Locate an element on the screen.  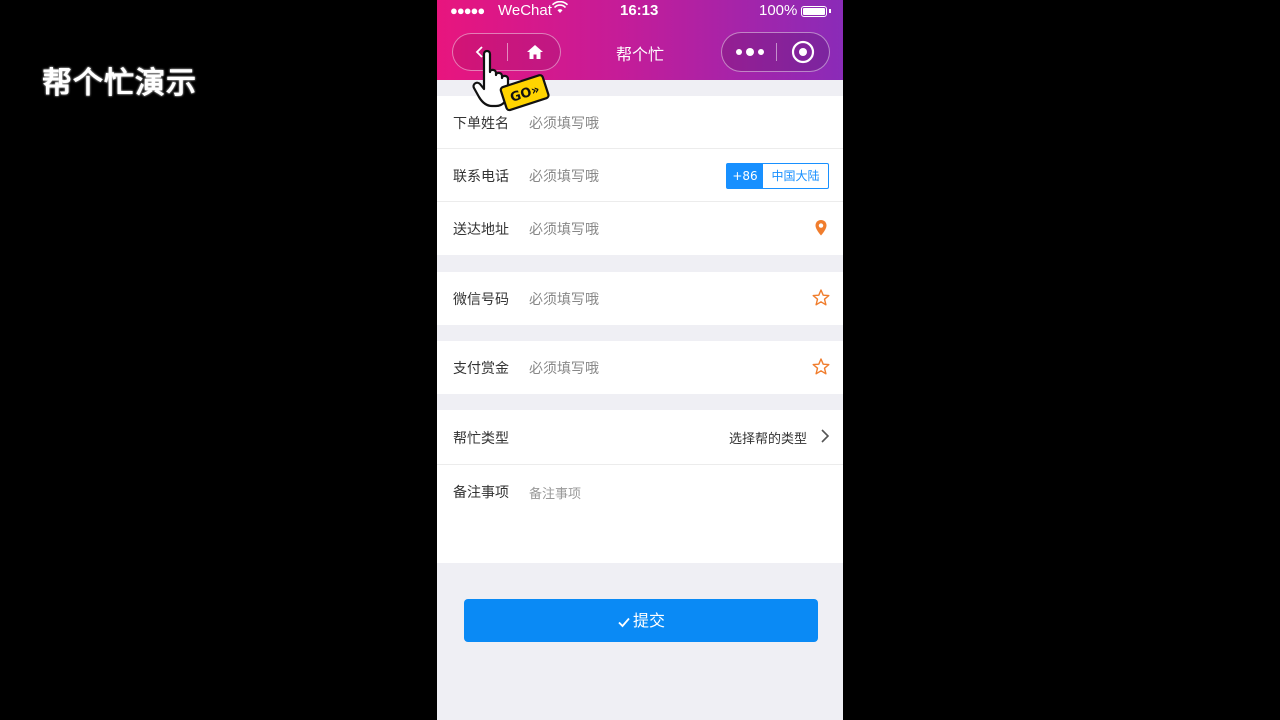
submit-label: 提交 is located at coordinates (648, 620).